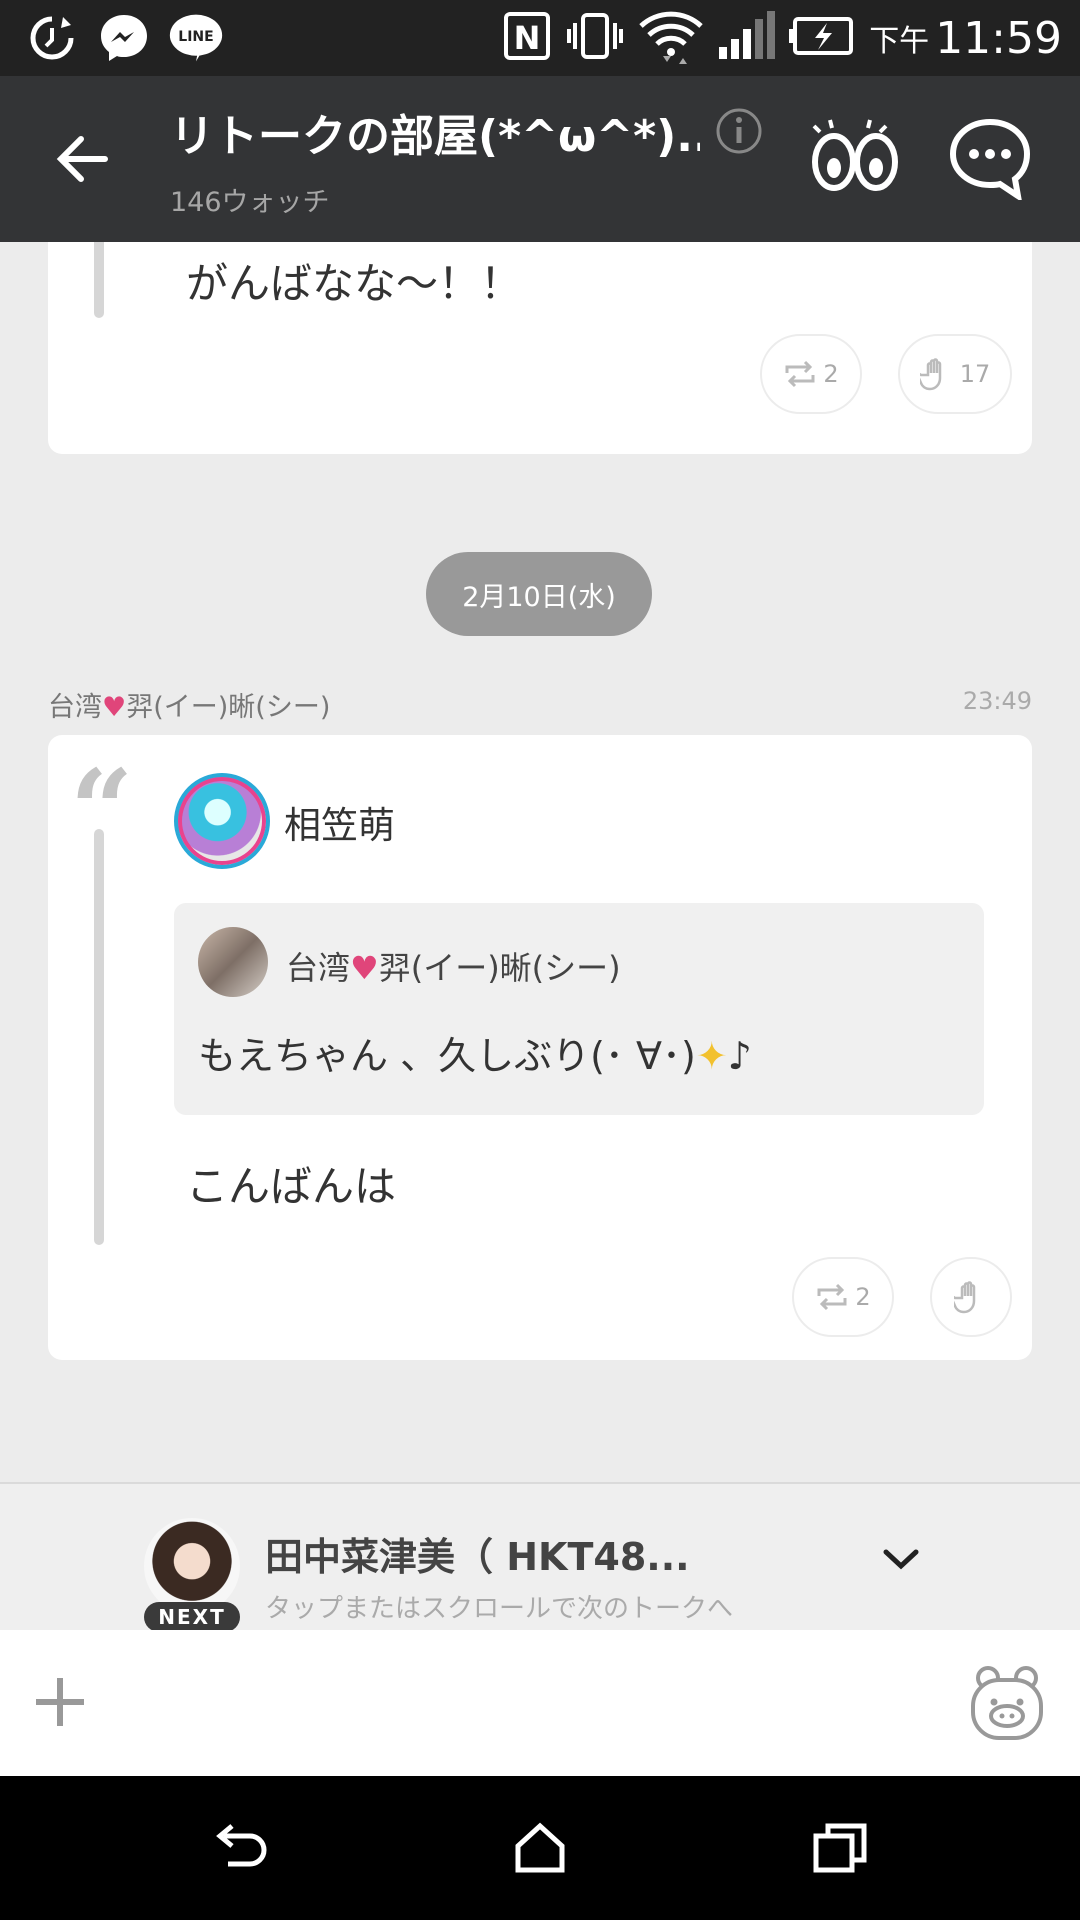  I want to click on reply-name-suffix: 羿(イー)晰(シー), so click(499, 968).